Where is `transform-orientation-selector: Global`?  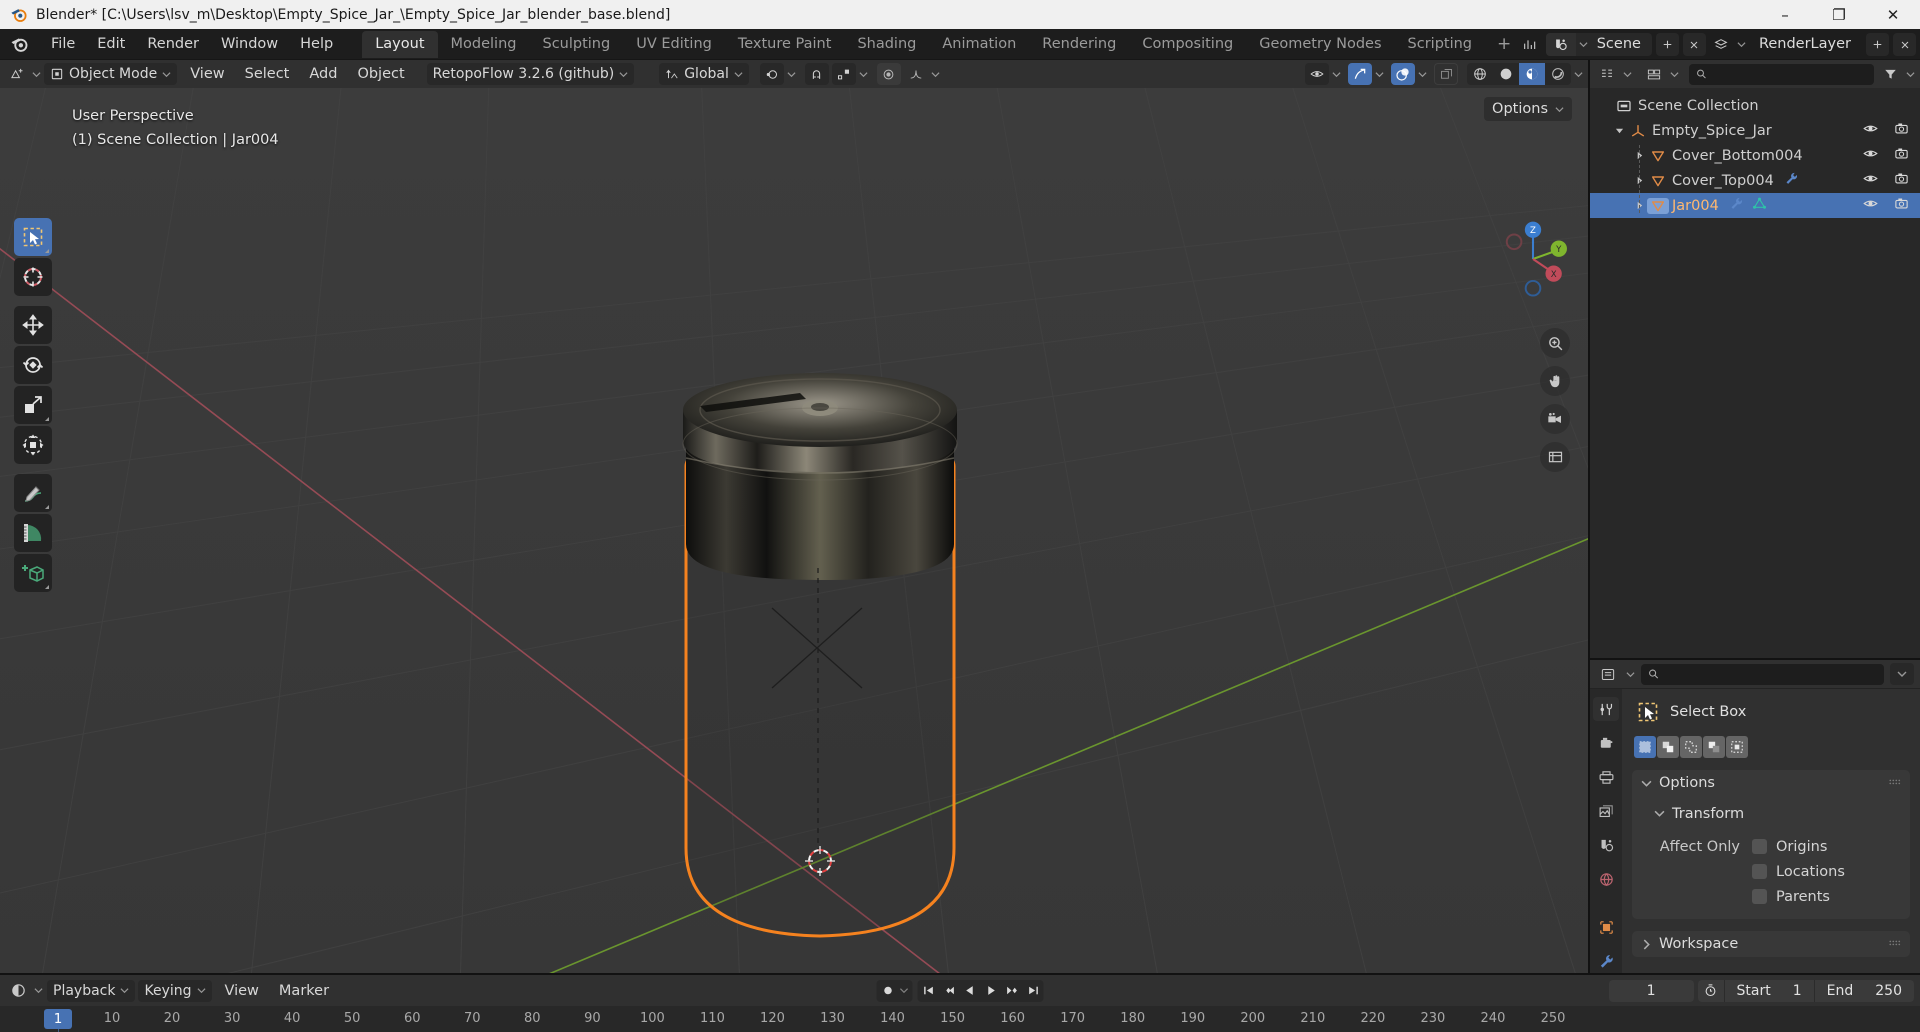 transform-orientation-selector: Global is located at coordinates (704, 74).